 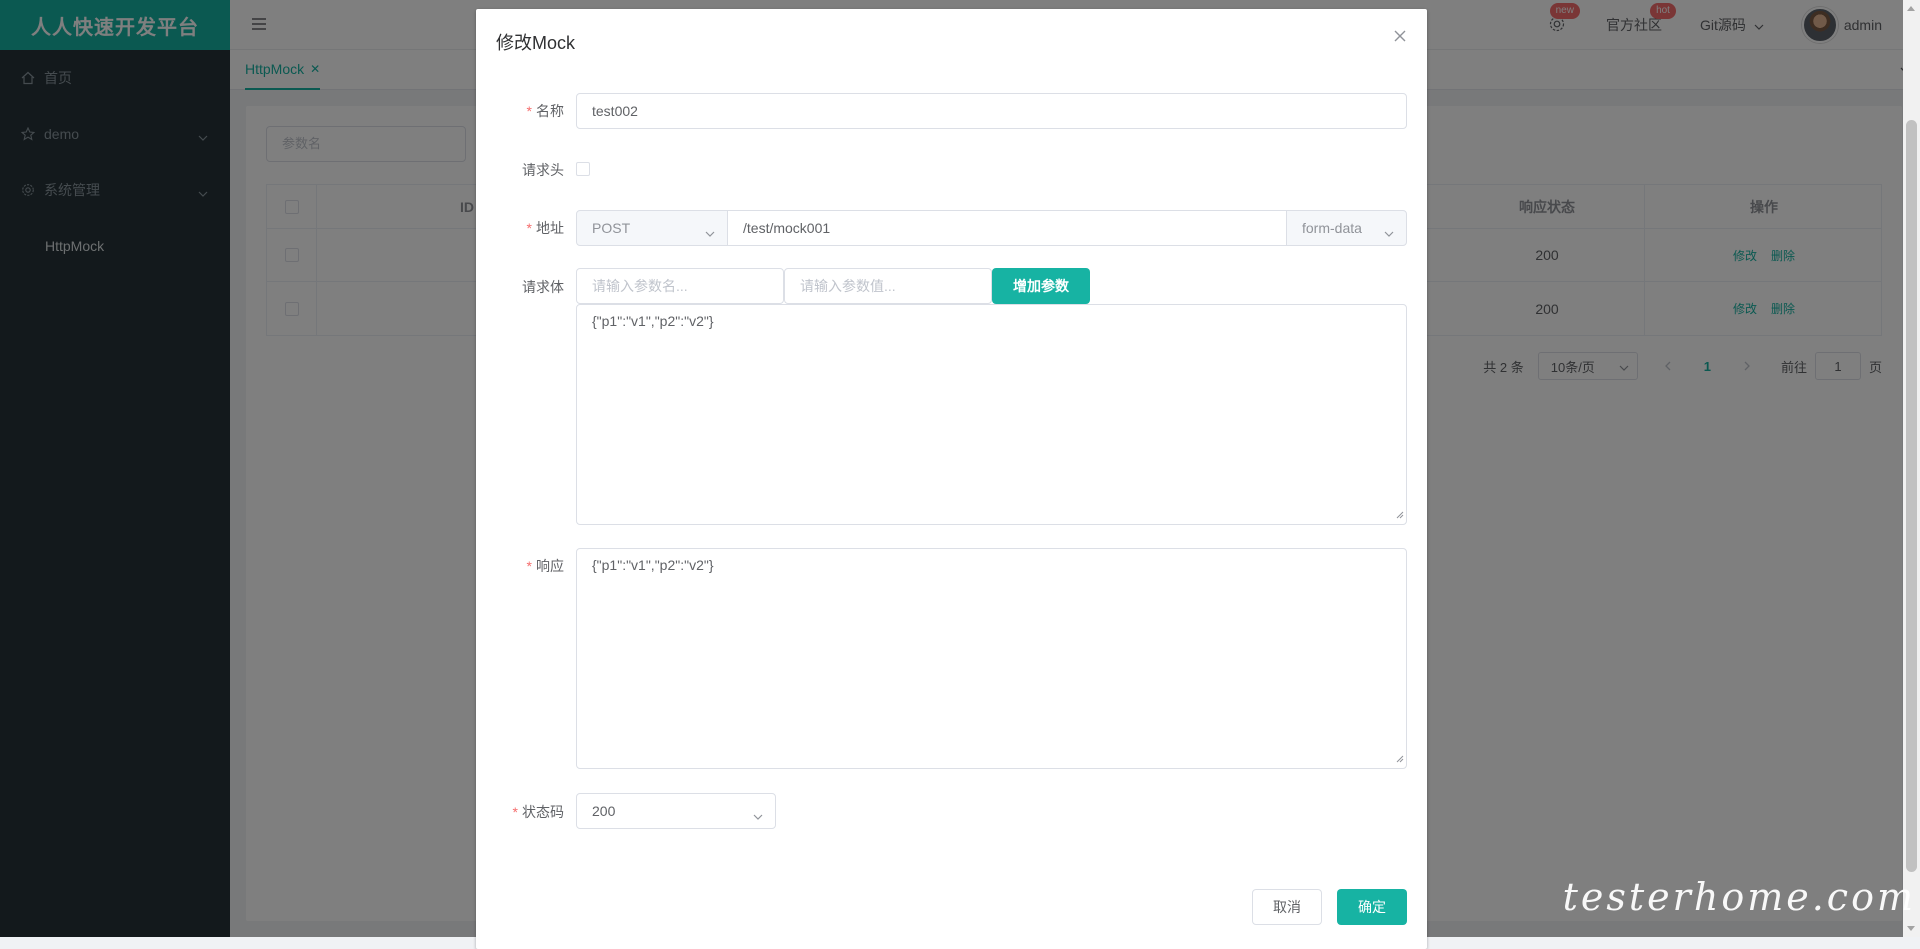 What do you see at coordinates (991, 658) in the screenshot?
I see `response-textarea: {"p1":"v1","p2":"v2"}` at bounding box center [991, 658].